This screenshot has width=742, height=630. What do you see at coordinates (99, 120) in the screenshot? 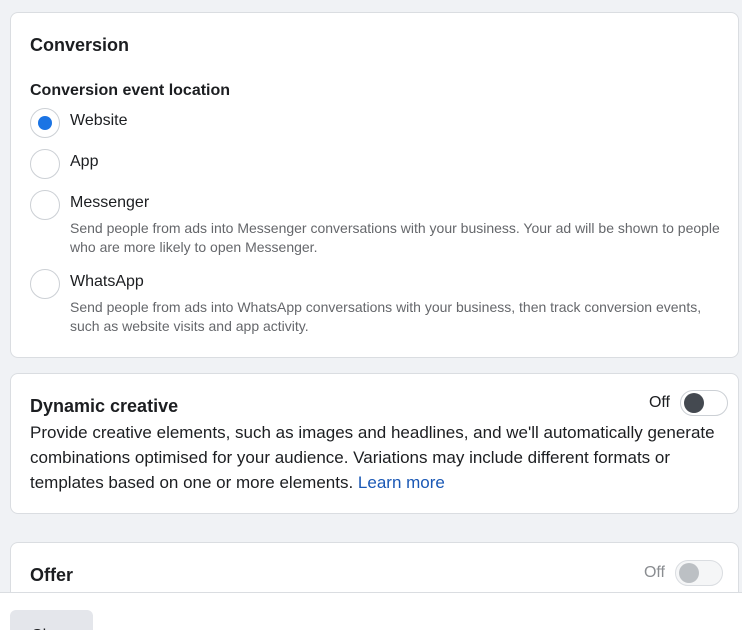
I see `radio-label-website: Website` at bounding box center [99, 120].